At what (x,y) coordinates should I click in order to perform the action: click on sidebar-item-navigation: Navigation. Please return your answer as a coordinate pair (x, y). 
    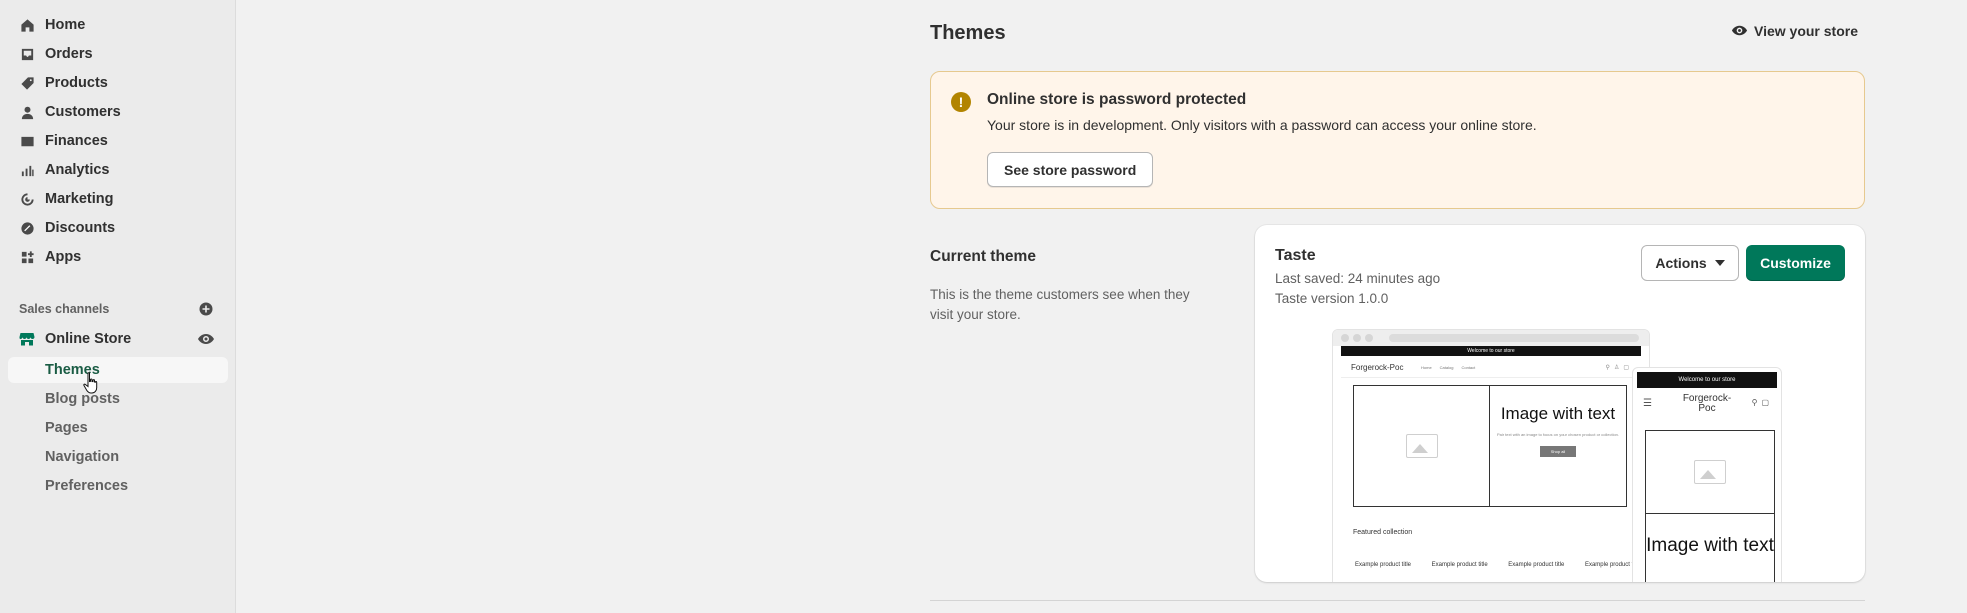
    Looking at the image, I should click on (118, 457).